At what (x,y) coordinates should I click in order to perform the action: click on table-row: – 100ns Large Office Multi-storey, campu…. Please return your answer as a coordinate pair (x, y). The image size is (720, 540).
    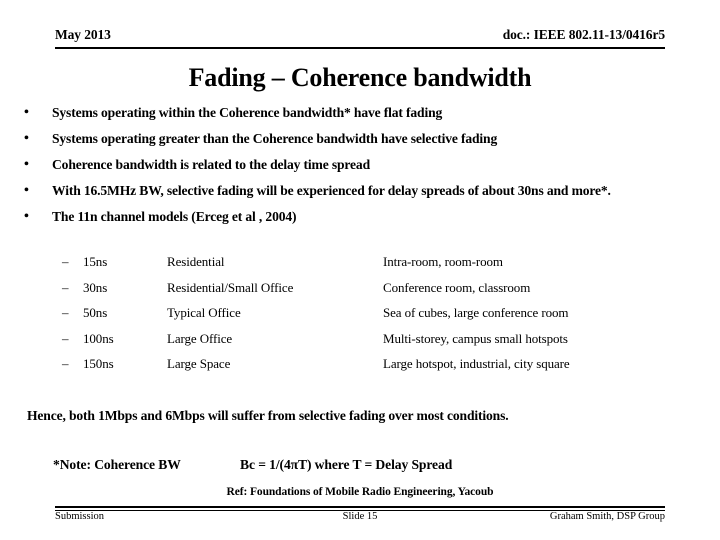
    Looking at the image, I should click on (360, 339).